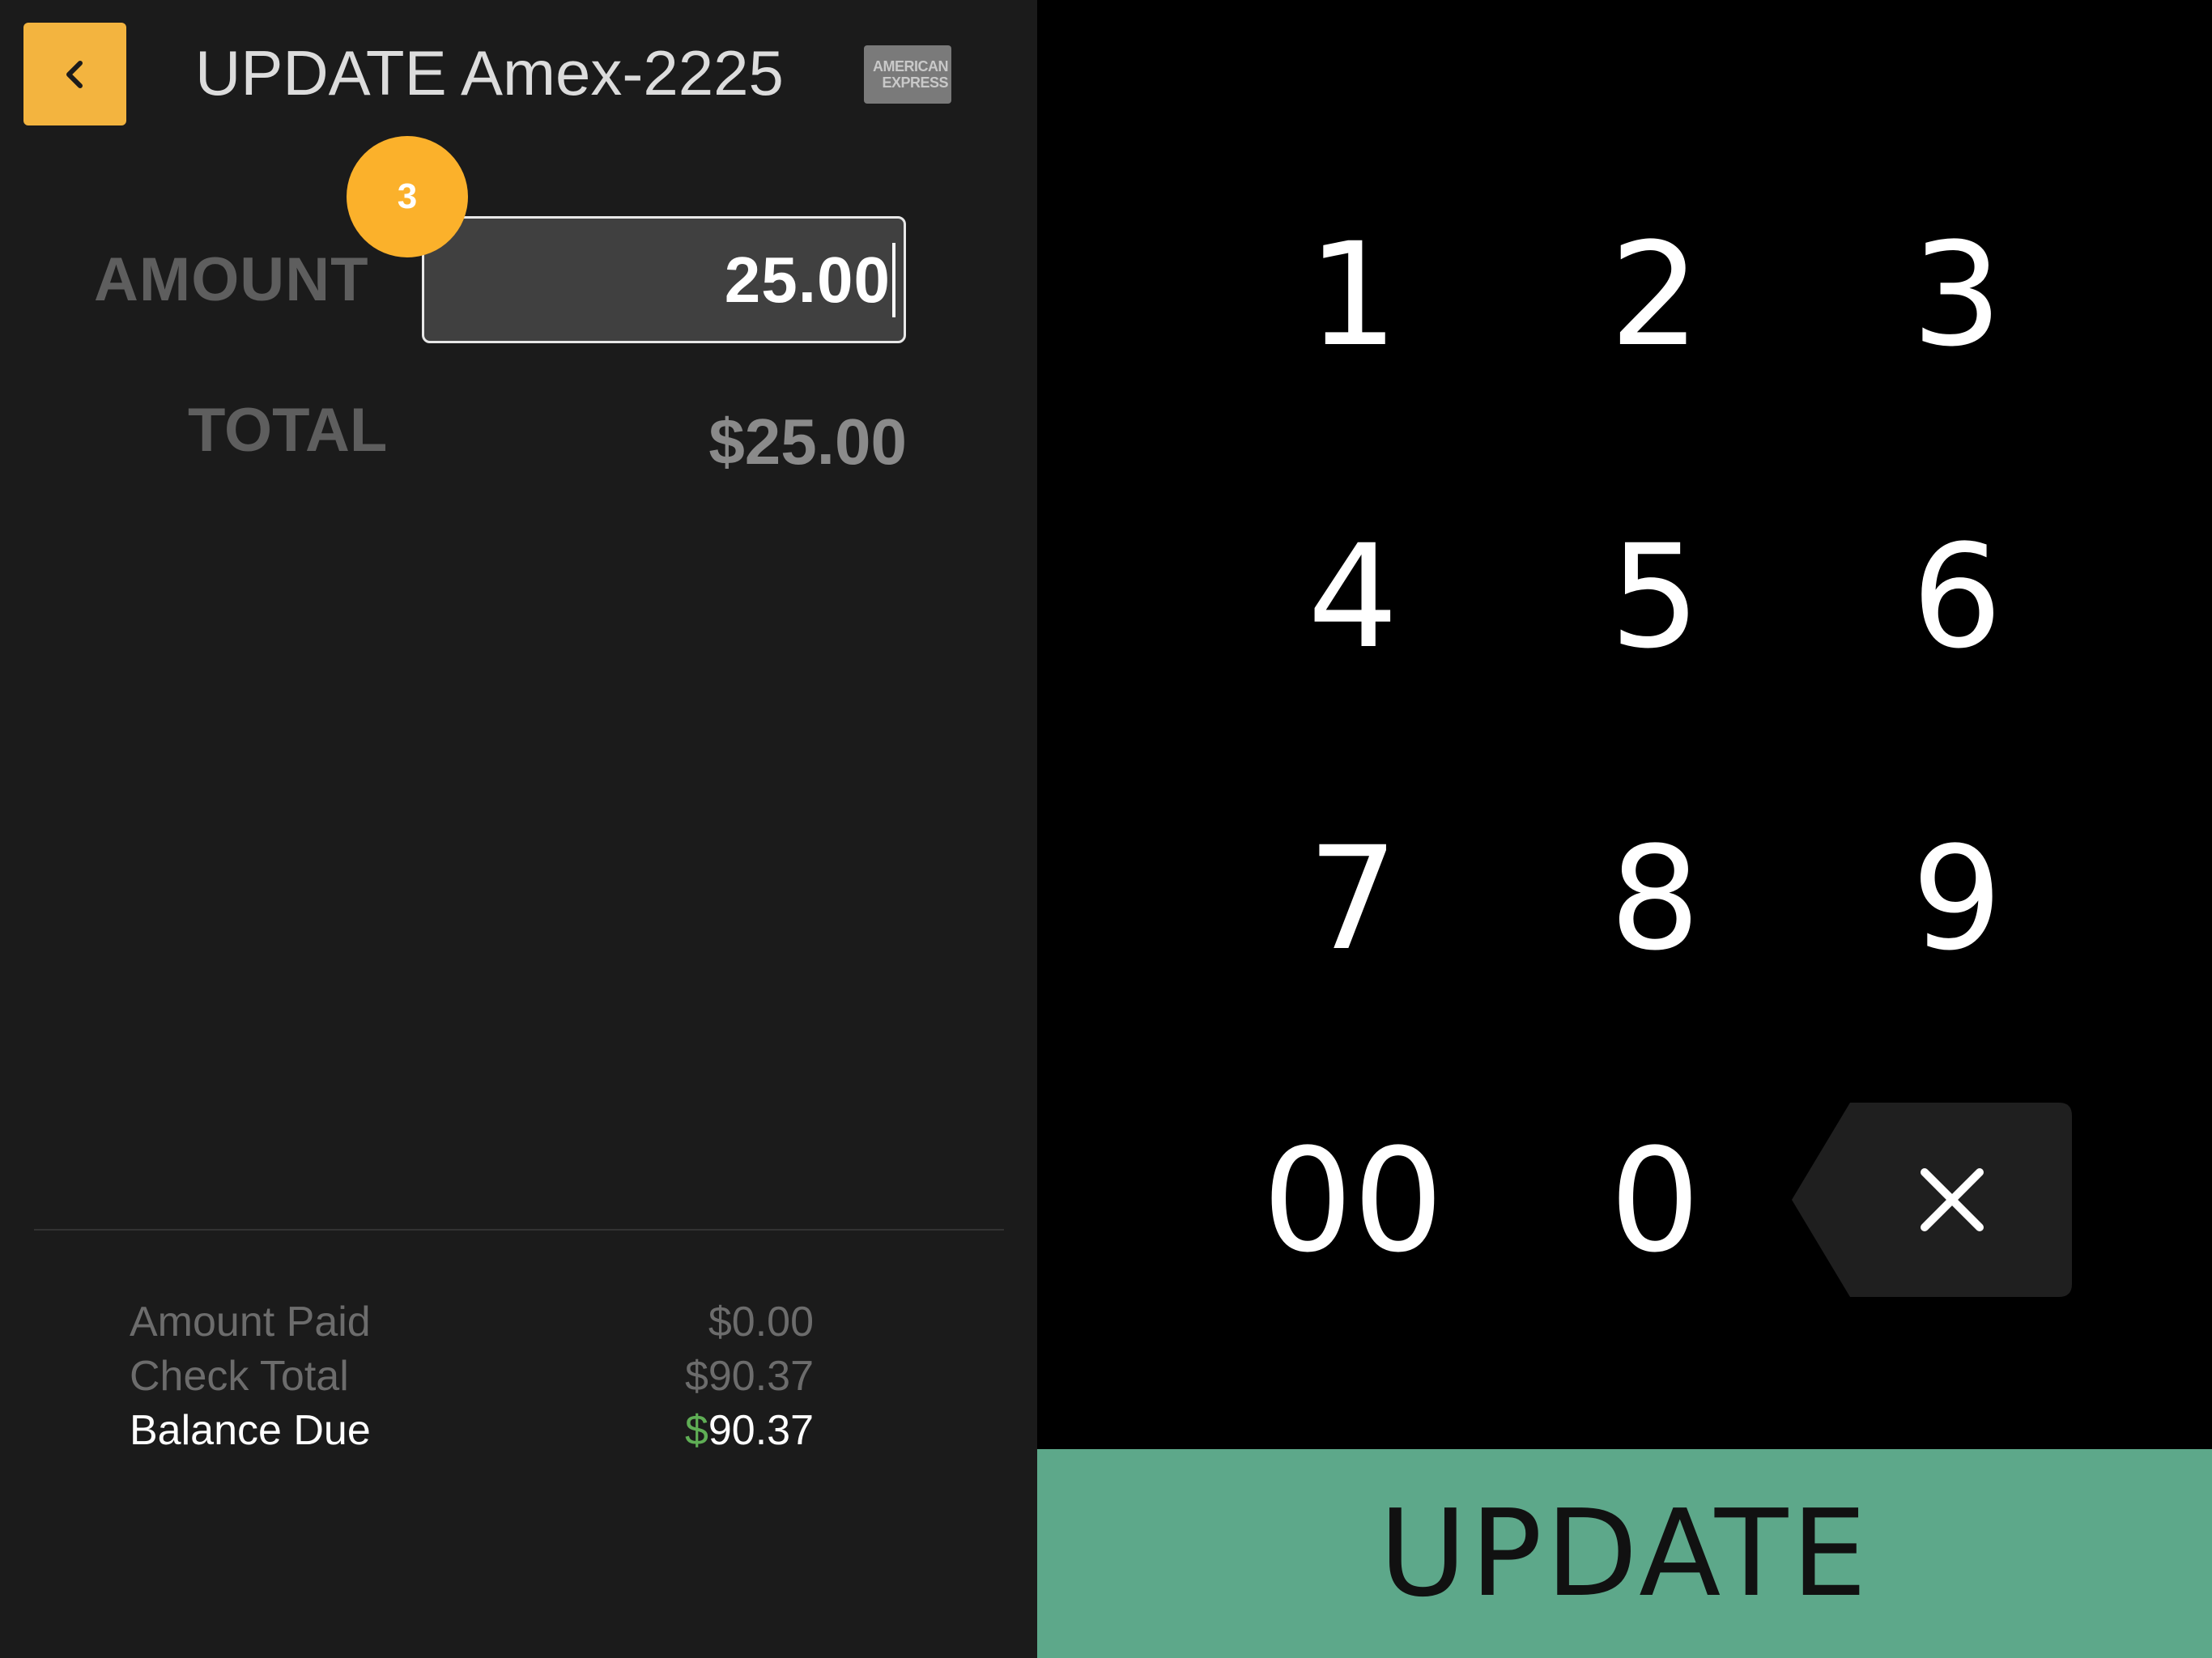 The height and width of the screenshot is (1658, 2212). What do you see at coordinates (489, 72) in the screenshot?
I see `page-title: UPDATE Amex-2225` at bounding box center [489, 72].